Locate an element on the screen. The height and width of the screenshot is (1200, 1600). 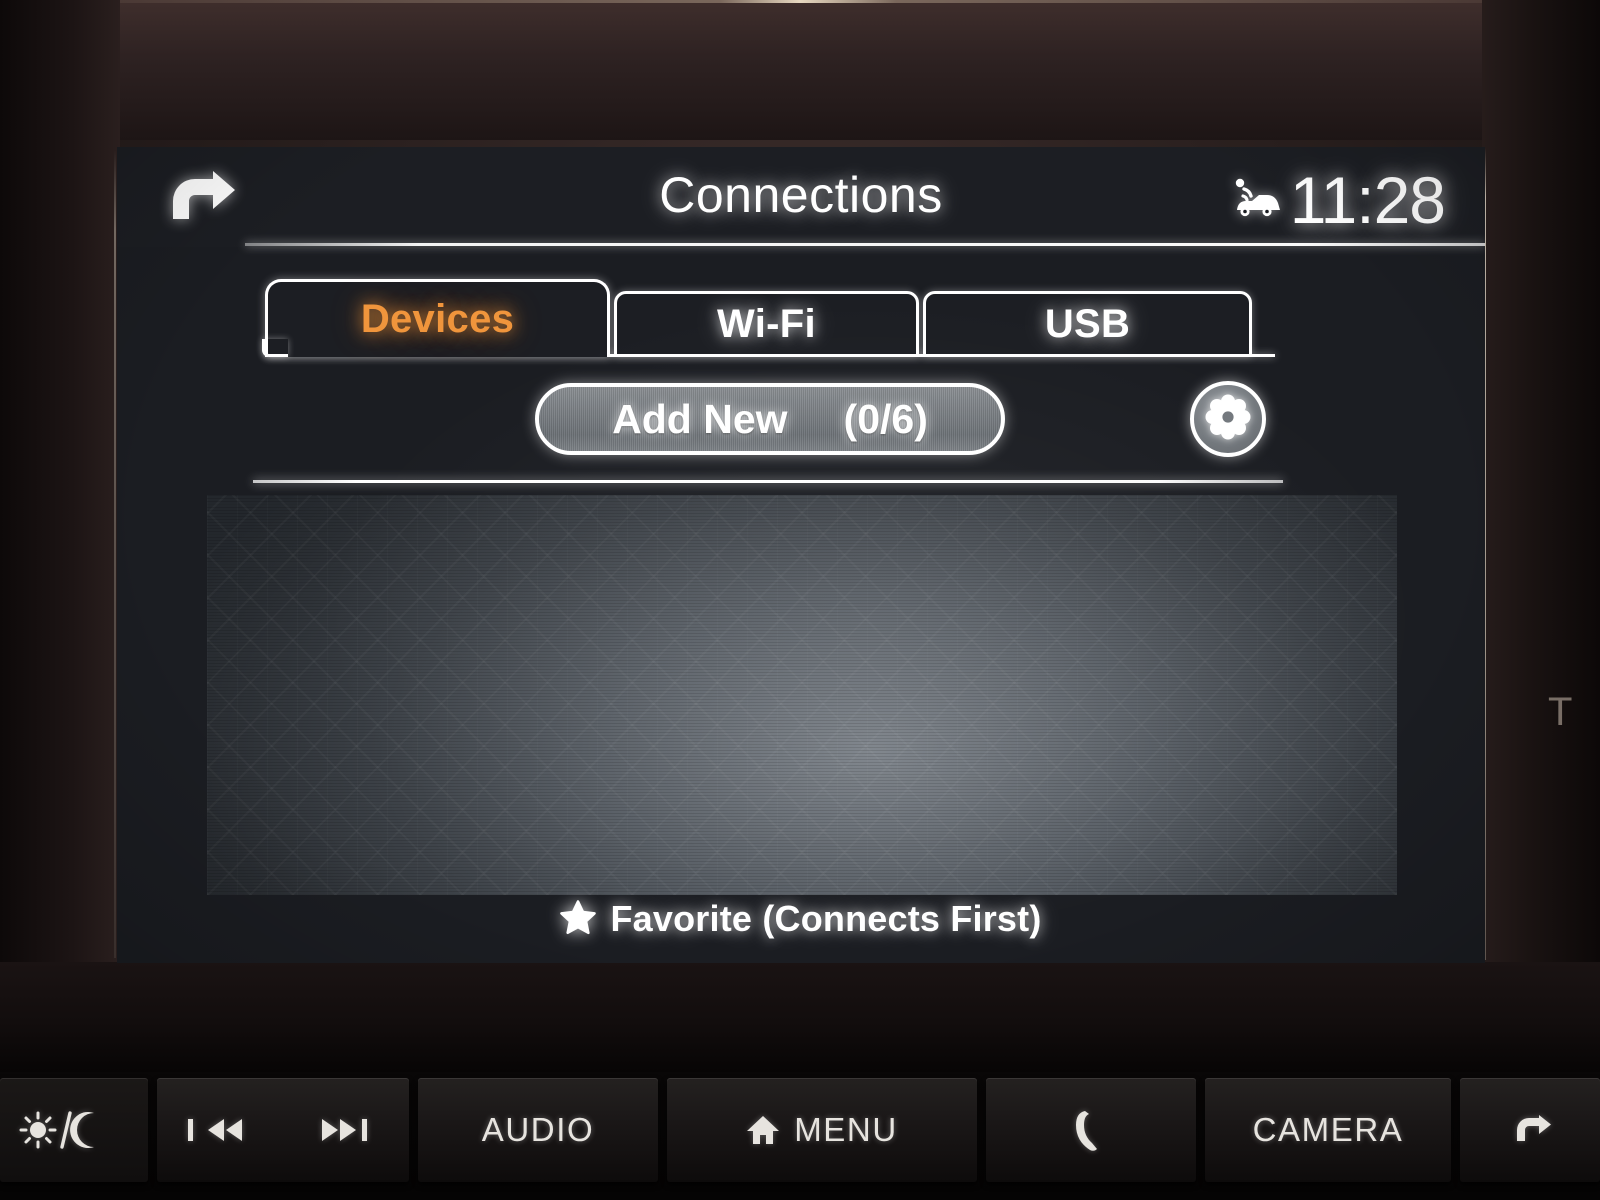
action-row-divider is located at coordinates (768, 481).